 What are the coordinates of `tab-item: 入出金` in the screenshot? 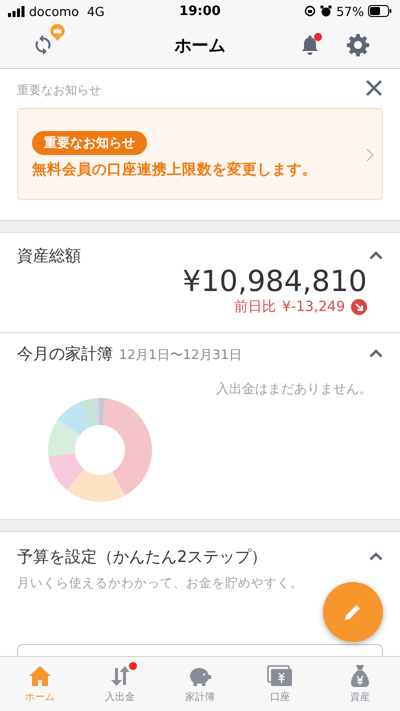 It's located at (120, 684).